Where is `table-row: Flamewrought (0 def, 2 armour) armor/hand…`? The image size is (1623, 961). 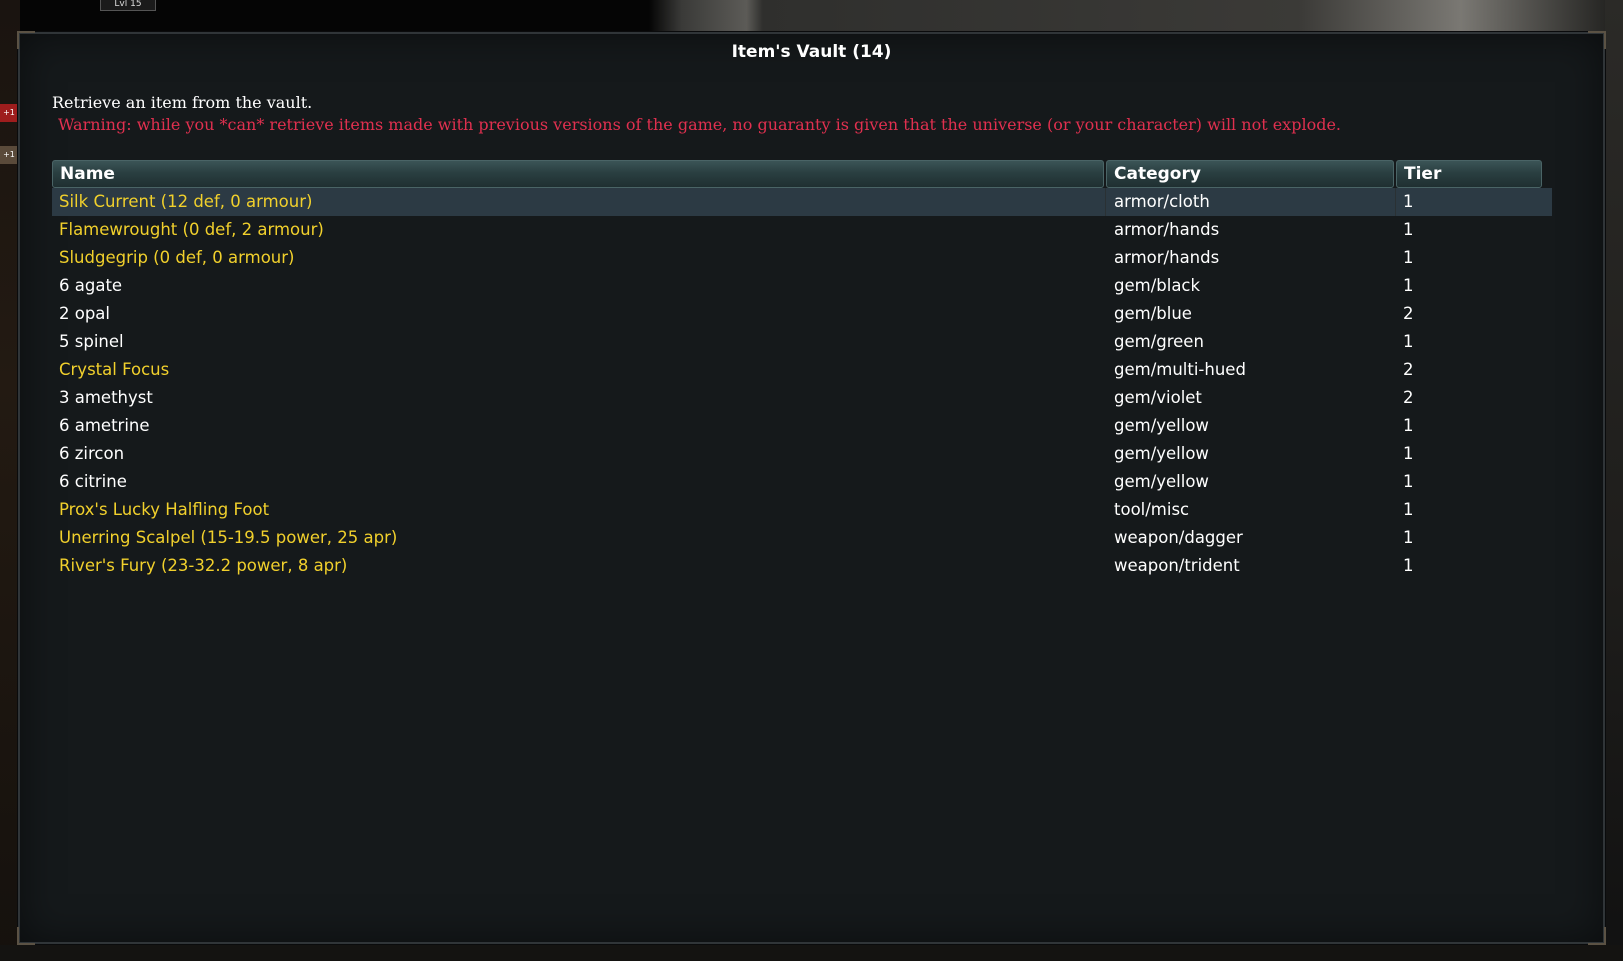 table-row: Flamewrought (0 def, 2 armour) armor/hand… is located at coordinates (802, 230).